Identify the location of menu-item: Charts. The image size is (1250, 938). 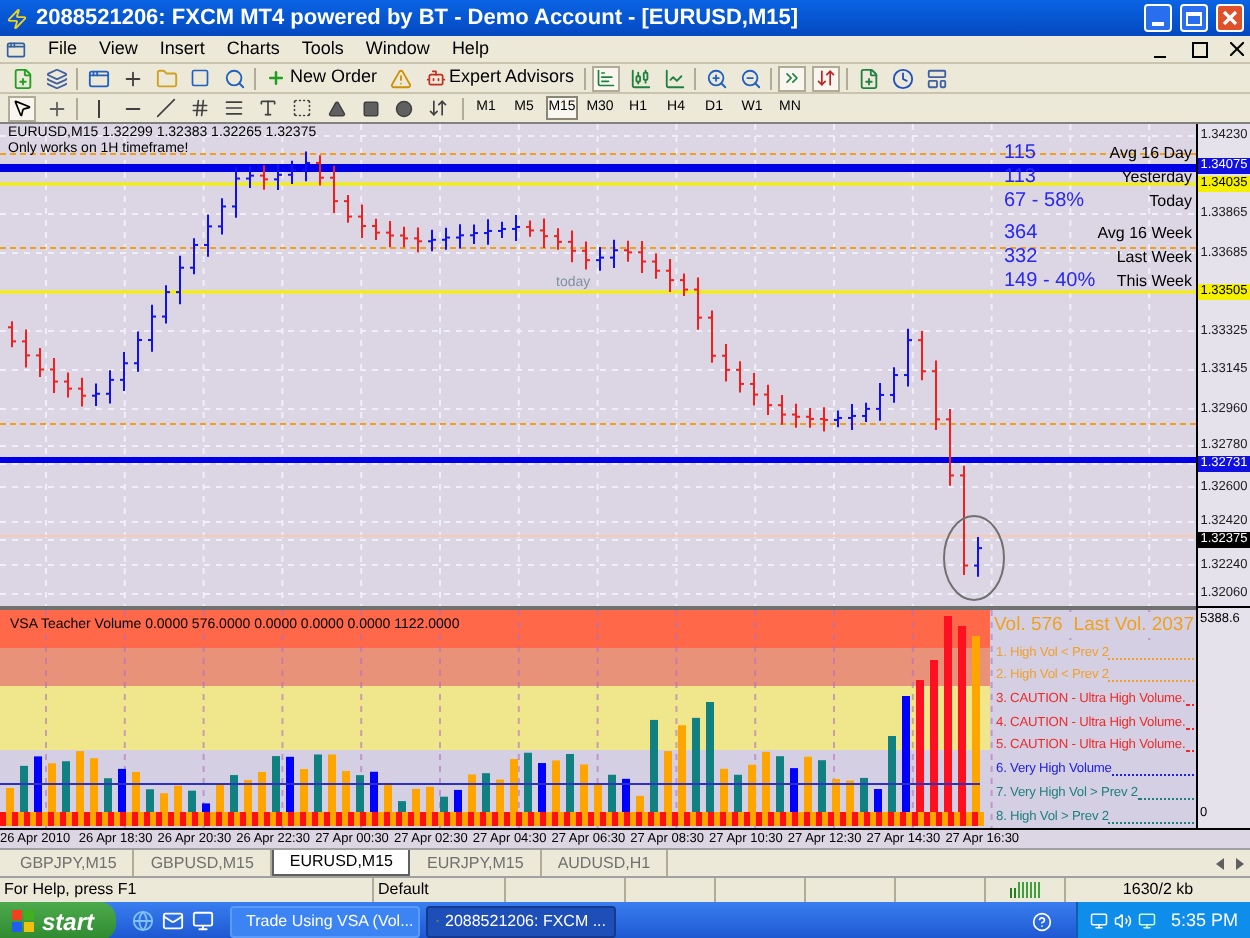
(253, 49).